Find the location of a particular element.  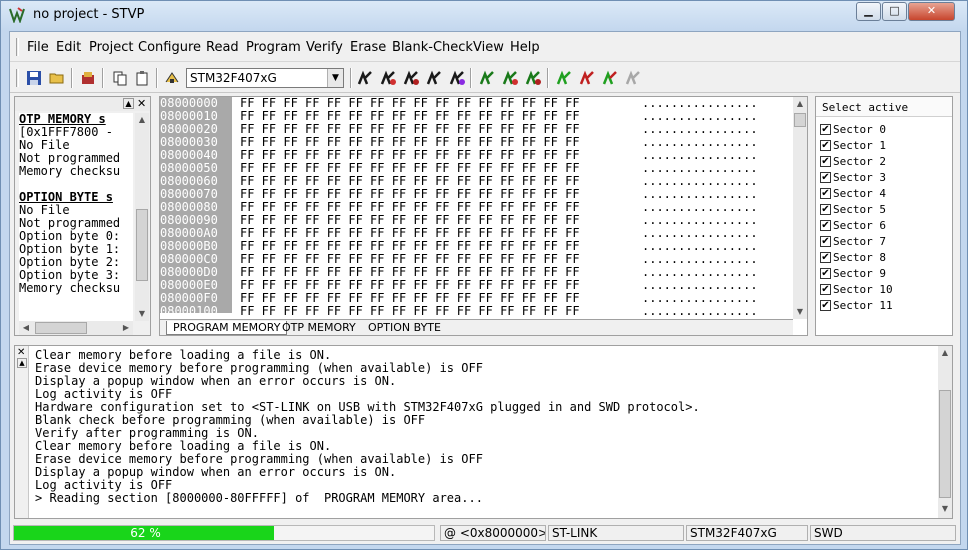

paste-icon is located at coordinates (142, 78).